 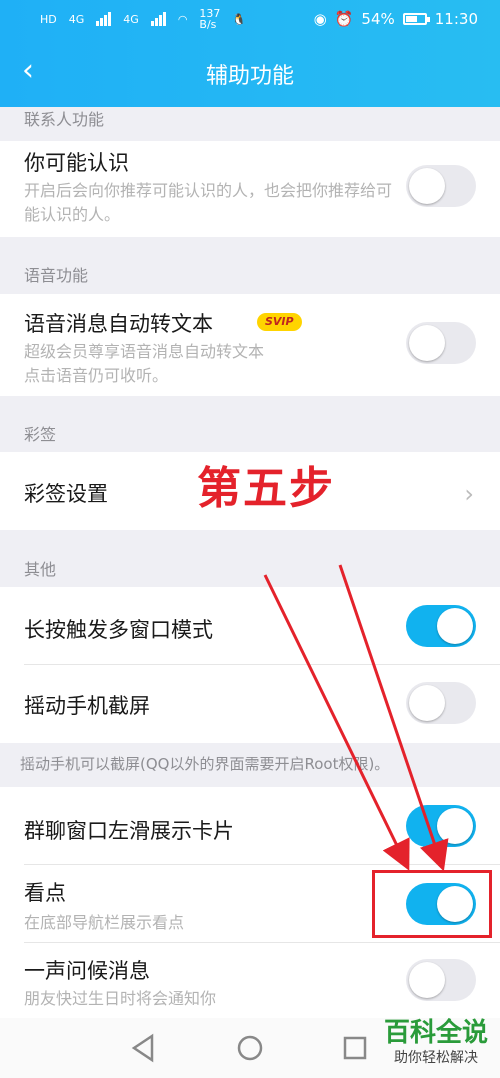 I want to click on signal-4g-label-2: 4G, so click(x=131, y=19).